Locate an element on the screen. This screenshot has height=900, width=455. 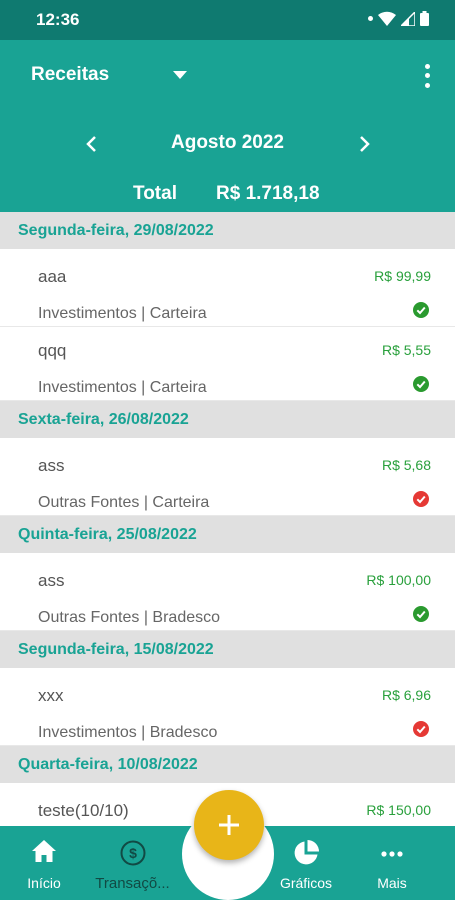
transaction-category: Investimentos | Bradesco is located at coordinates (128, 732).